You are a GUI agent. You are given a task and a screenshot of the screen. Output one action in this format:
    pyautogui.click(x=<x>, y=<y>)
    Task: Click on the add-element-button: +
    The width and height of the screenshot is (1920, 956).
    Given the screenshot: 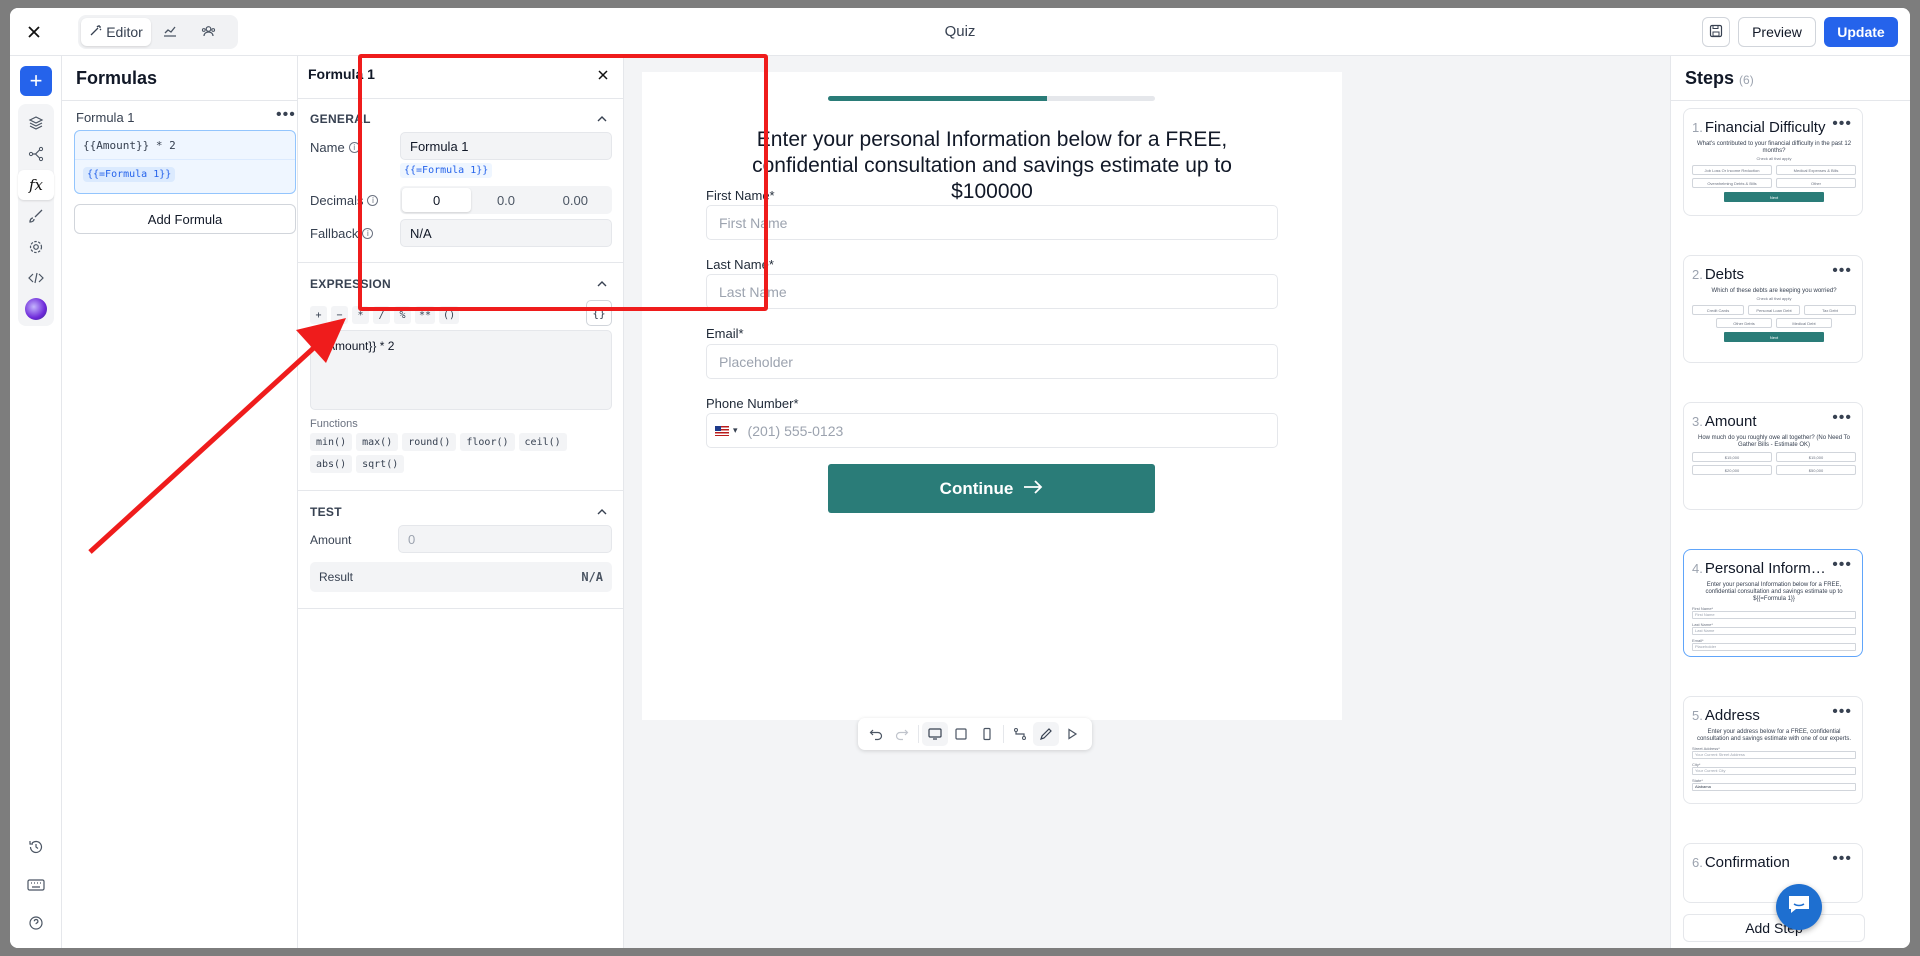 What is the action you would take?
    pyautogui.click(x=36, y=81)
    